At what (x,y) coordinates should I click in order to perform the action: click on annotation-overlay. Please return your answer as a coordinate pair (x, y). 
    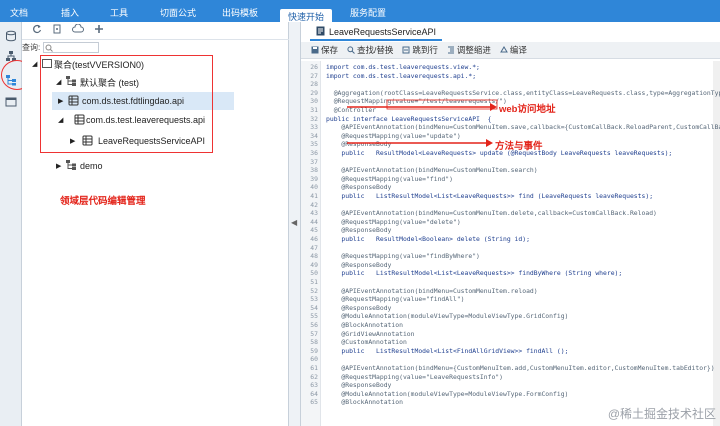
    Looking at the image, I should click on (422, 123).